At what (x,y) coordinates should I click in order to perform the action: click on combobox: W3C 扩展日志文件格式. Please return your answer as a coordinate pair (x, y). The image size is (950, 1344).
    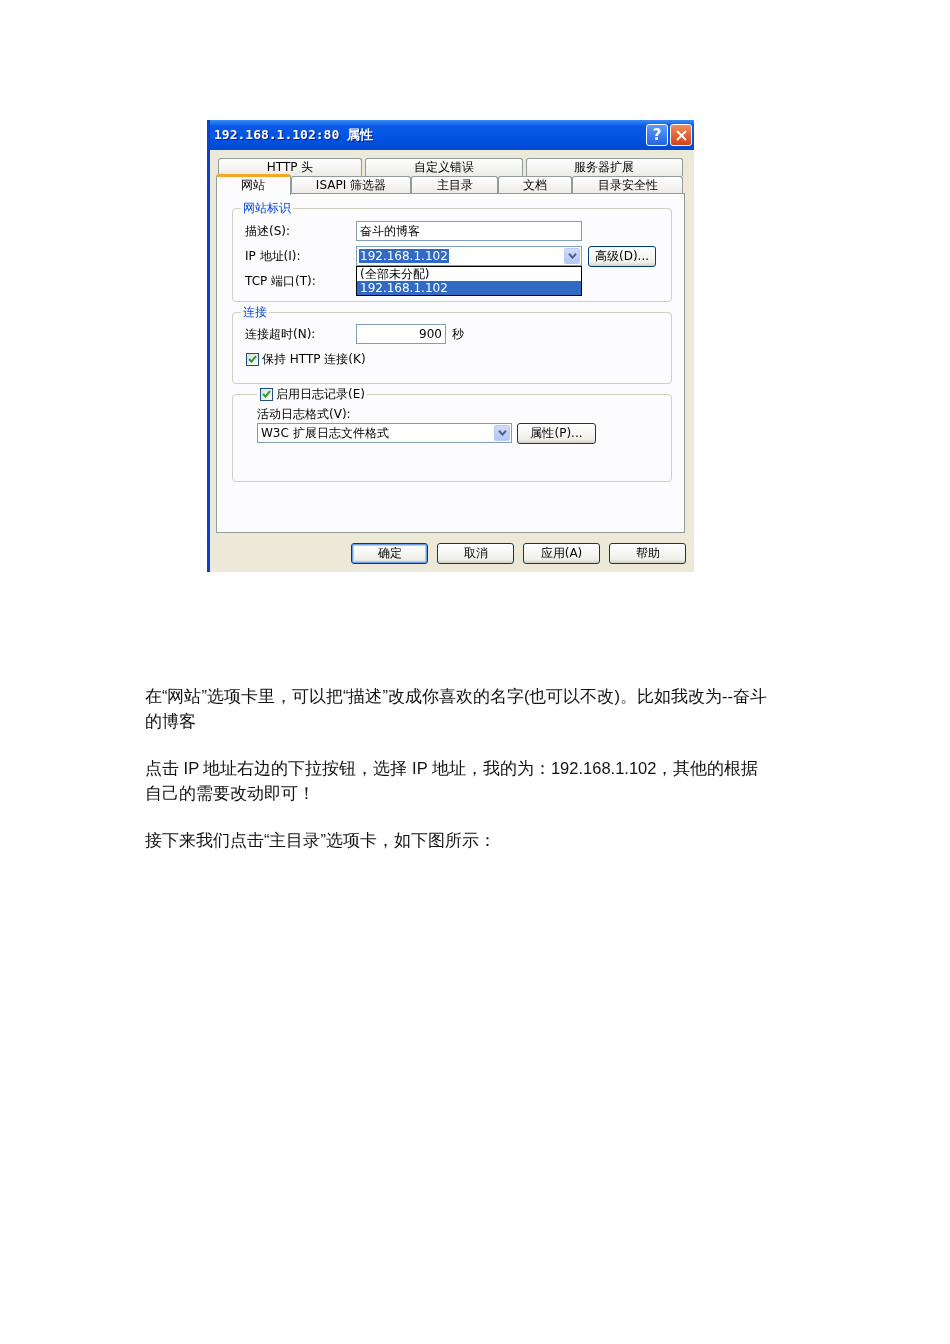
    Looking at the image, I should click on (384, 433).